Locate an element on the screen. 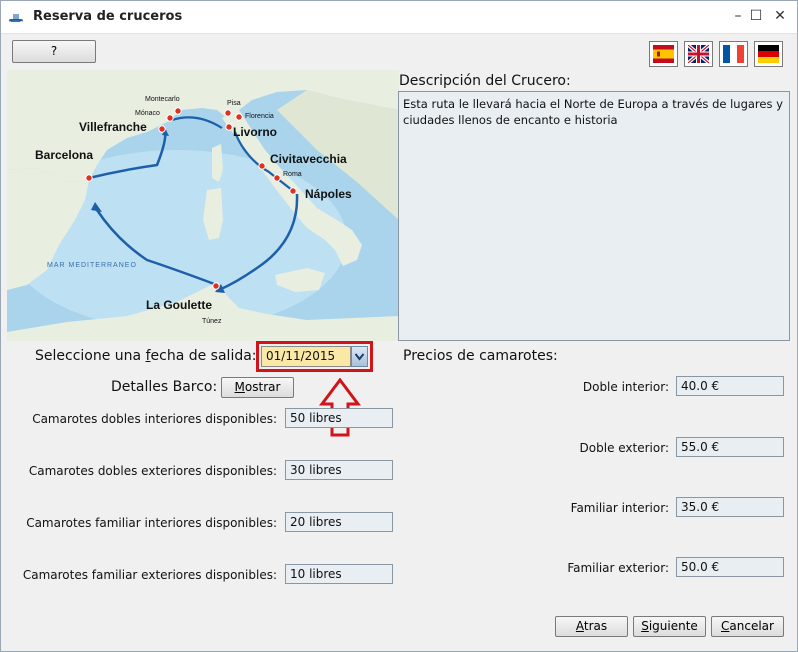  cancel-button: Cancelar is located at coordinates (747, 626).